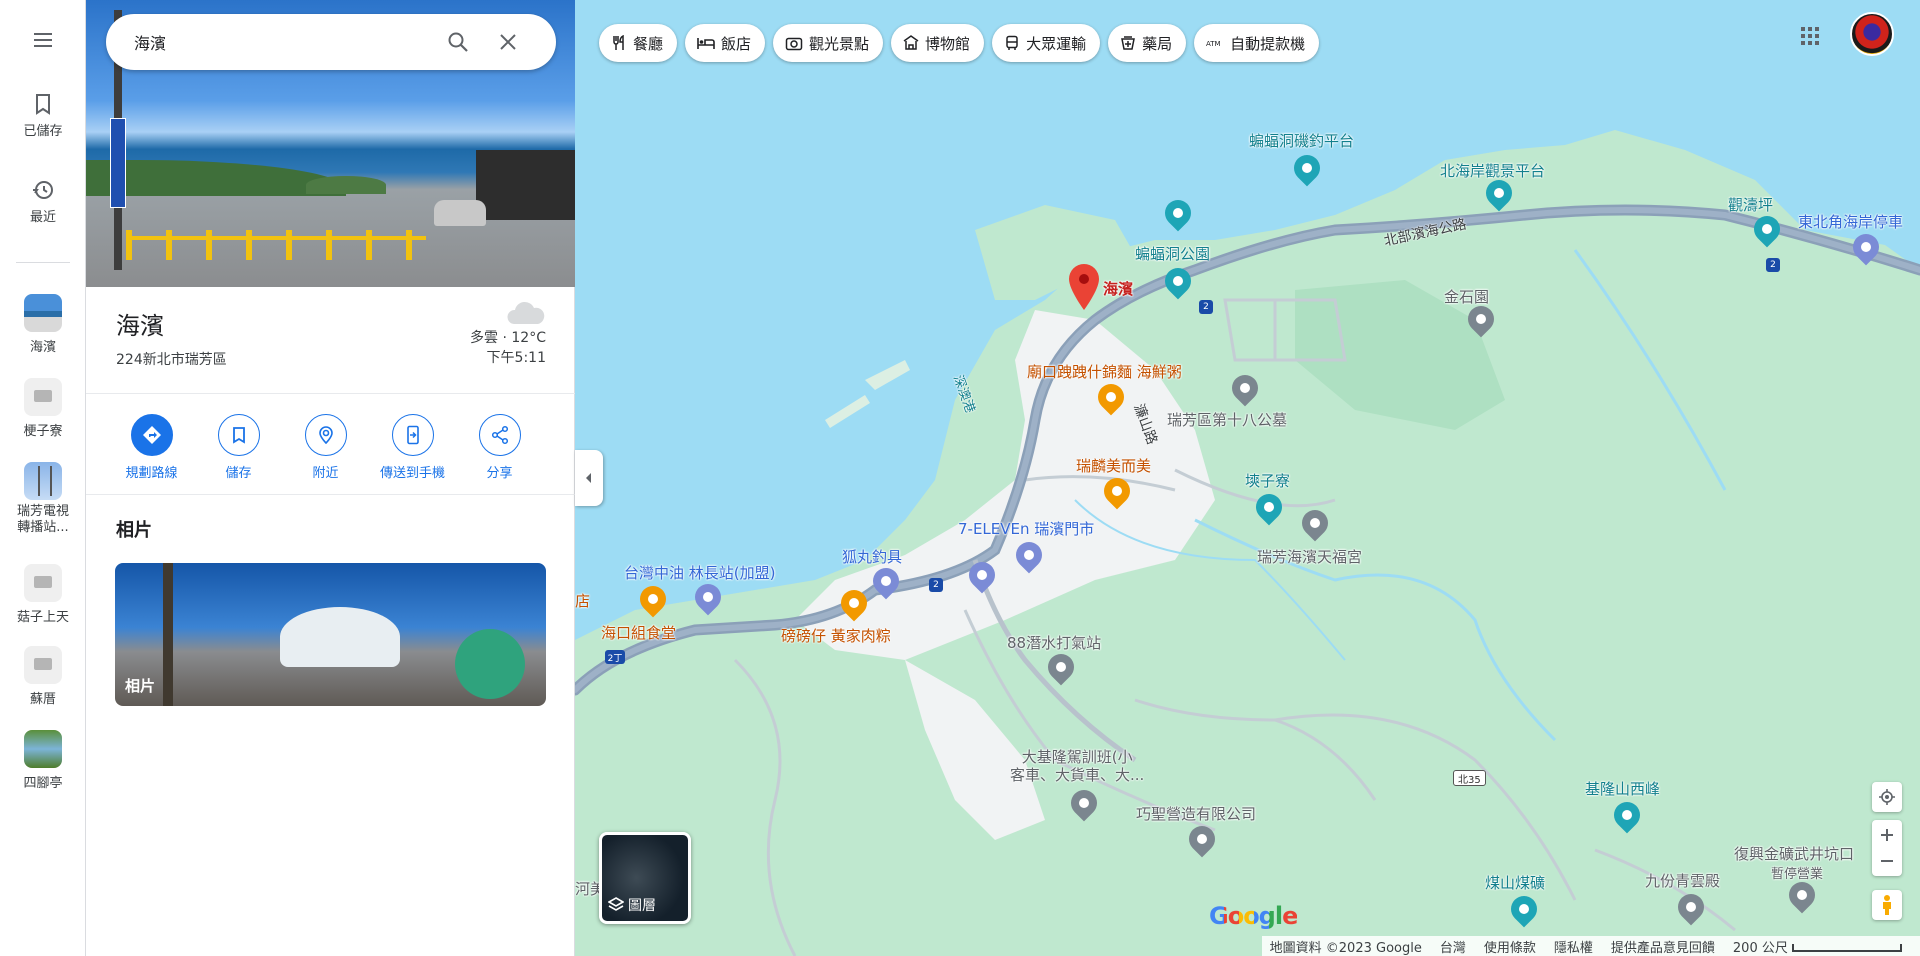 This screenshot has height=956, width=1920. I want to click on layers-label: 圖層, so click(642, 906).